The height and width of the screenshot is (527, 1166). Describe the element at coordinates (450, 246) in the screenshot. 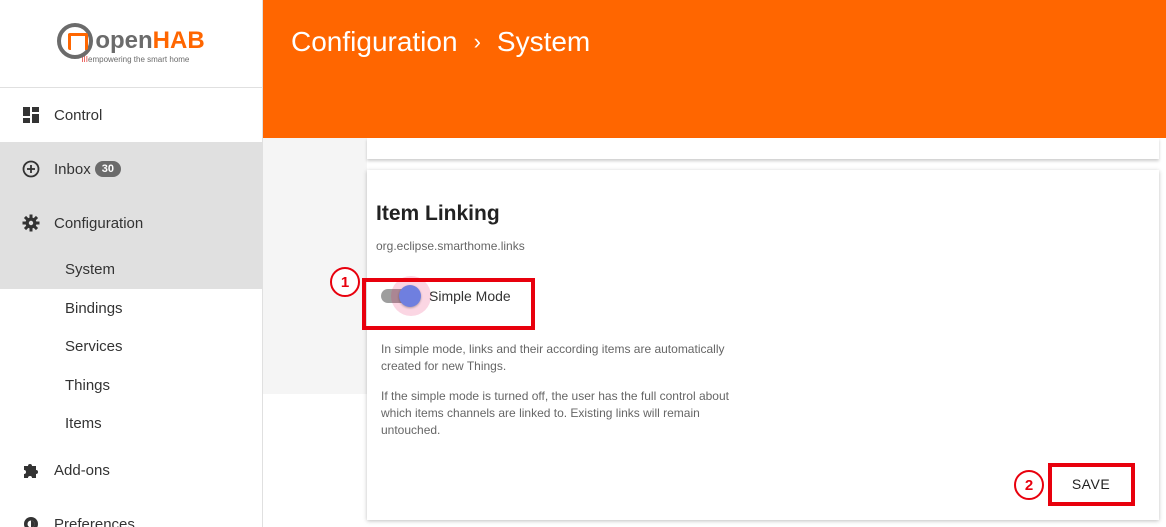

I see `card-subtitle: org.eclipse.smarthome.links` at that location.